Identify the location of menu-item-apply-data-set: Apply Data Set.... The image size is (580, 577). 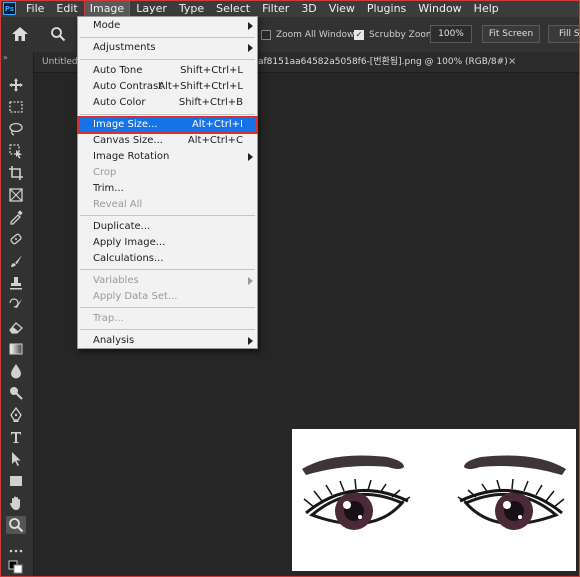
(167, 297).